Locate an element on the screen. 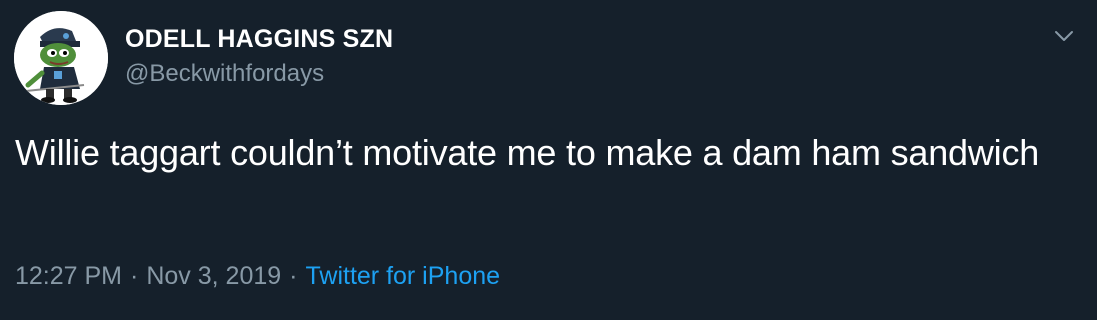  avatar is located at coordinates (61, 58).